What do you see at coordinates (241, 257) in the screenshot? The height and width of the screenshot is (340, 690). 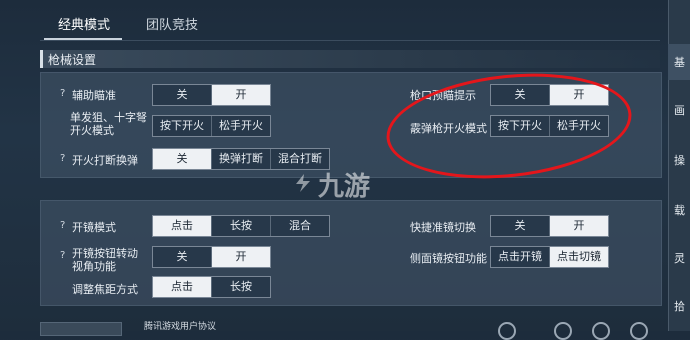 I see `scope-button-turn-on: 开` at bounding box center [241, 257].